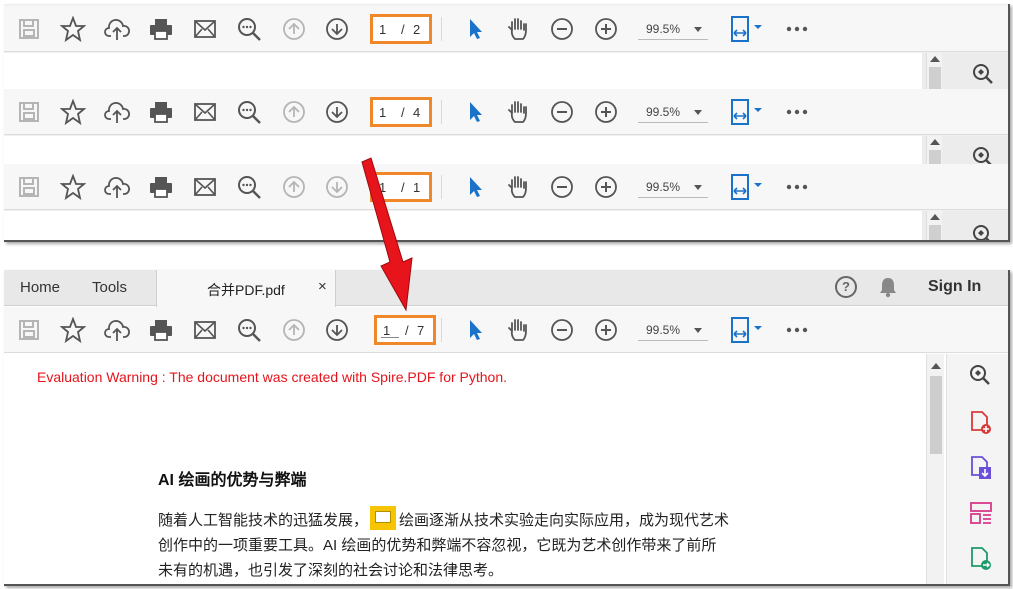  Describe the element at coordinates (981, 425) in the screenshot. I see `create-pdf-icon` at that location.